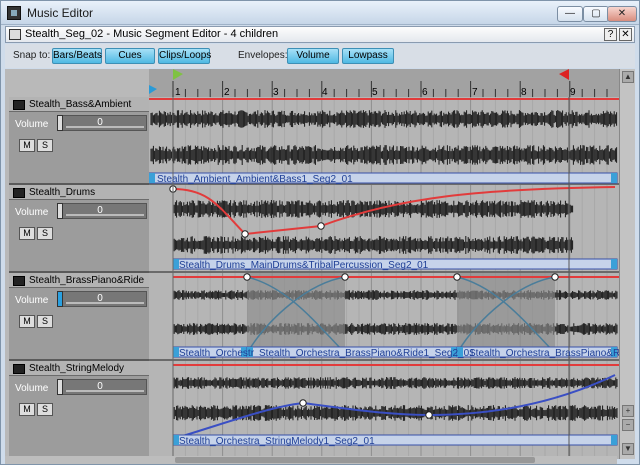 Image resolution: width=640 pixels, height=465 pixels. Describe the element at coordinates (628, 449) in the screenshot. I see `scroll-down-icon: ▼` at that location.